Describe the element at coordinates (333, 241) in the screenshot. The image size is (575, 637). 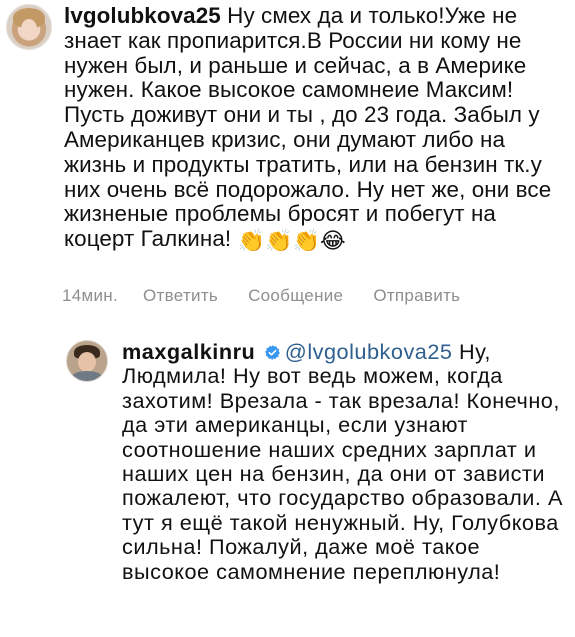
I see `laughing-face-emoji: 😂` at that location.